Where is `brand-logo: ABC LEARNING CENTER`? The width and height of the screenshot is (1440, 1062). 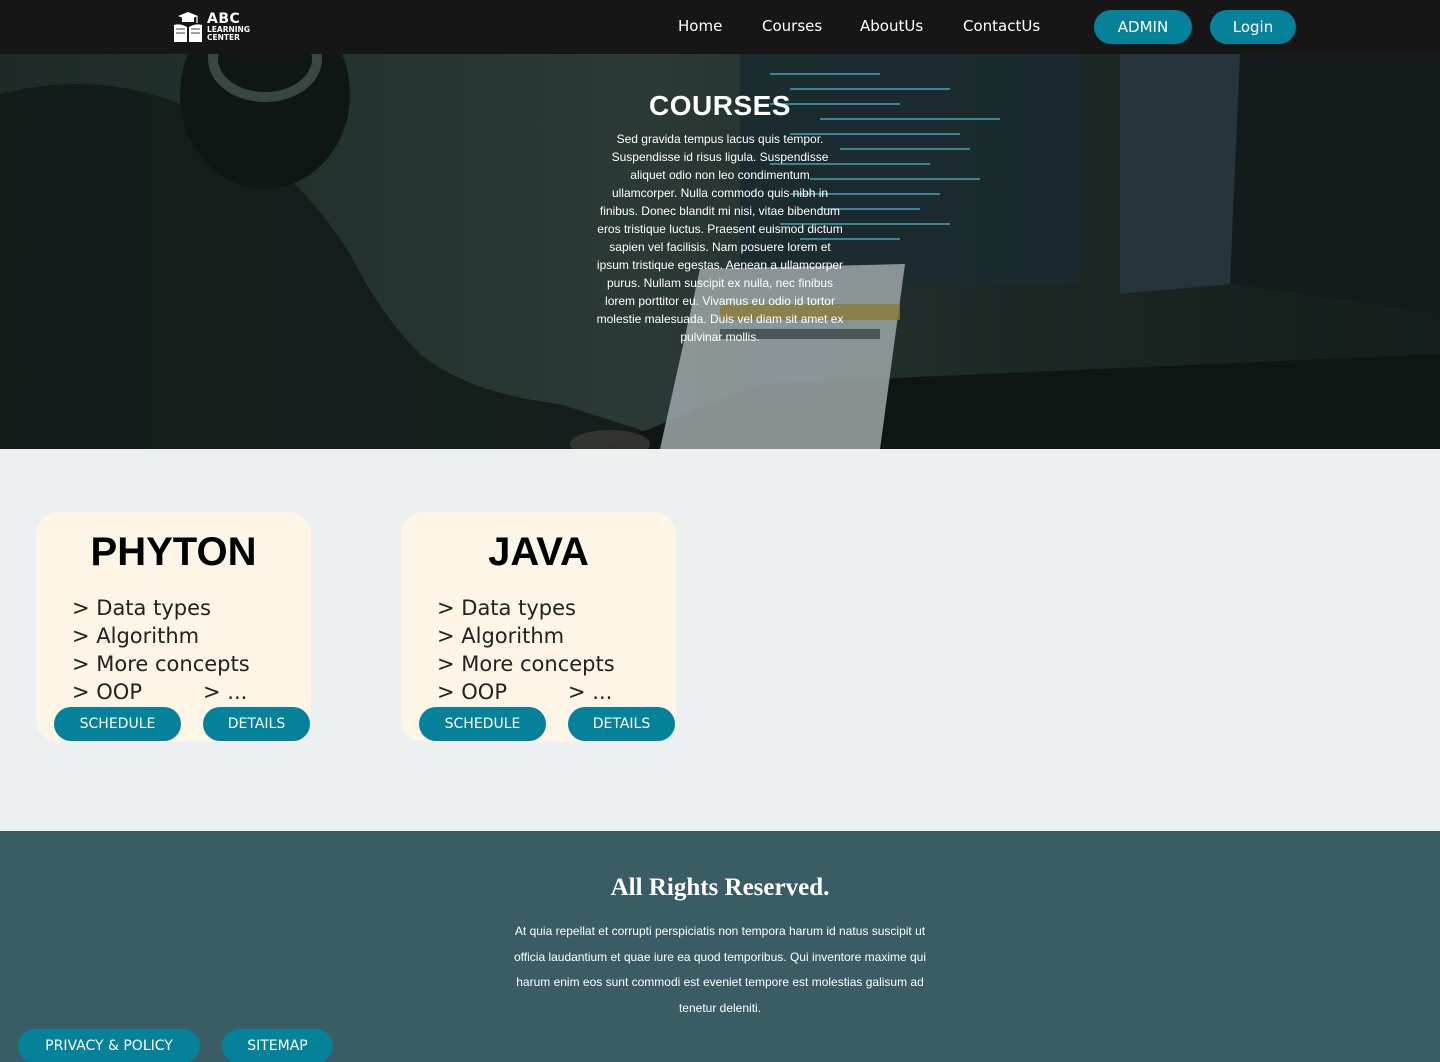
brand-logo: ABC LEARNING CENTER is located at coordinates (211, 27).